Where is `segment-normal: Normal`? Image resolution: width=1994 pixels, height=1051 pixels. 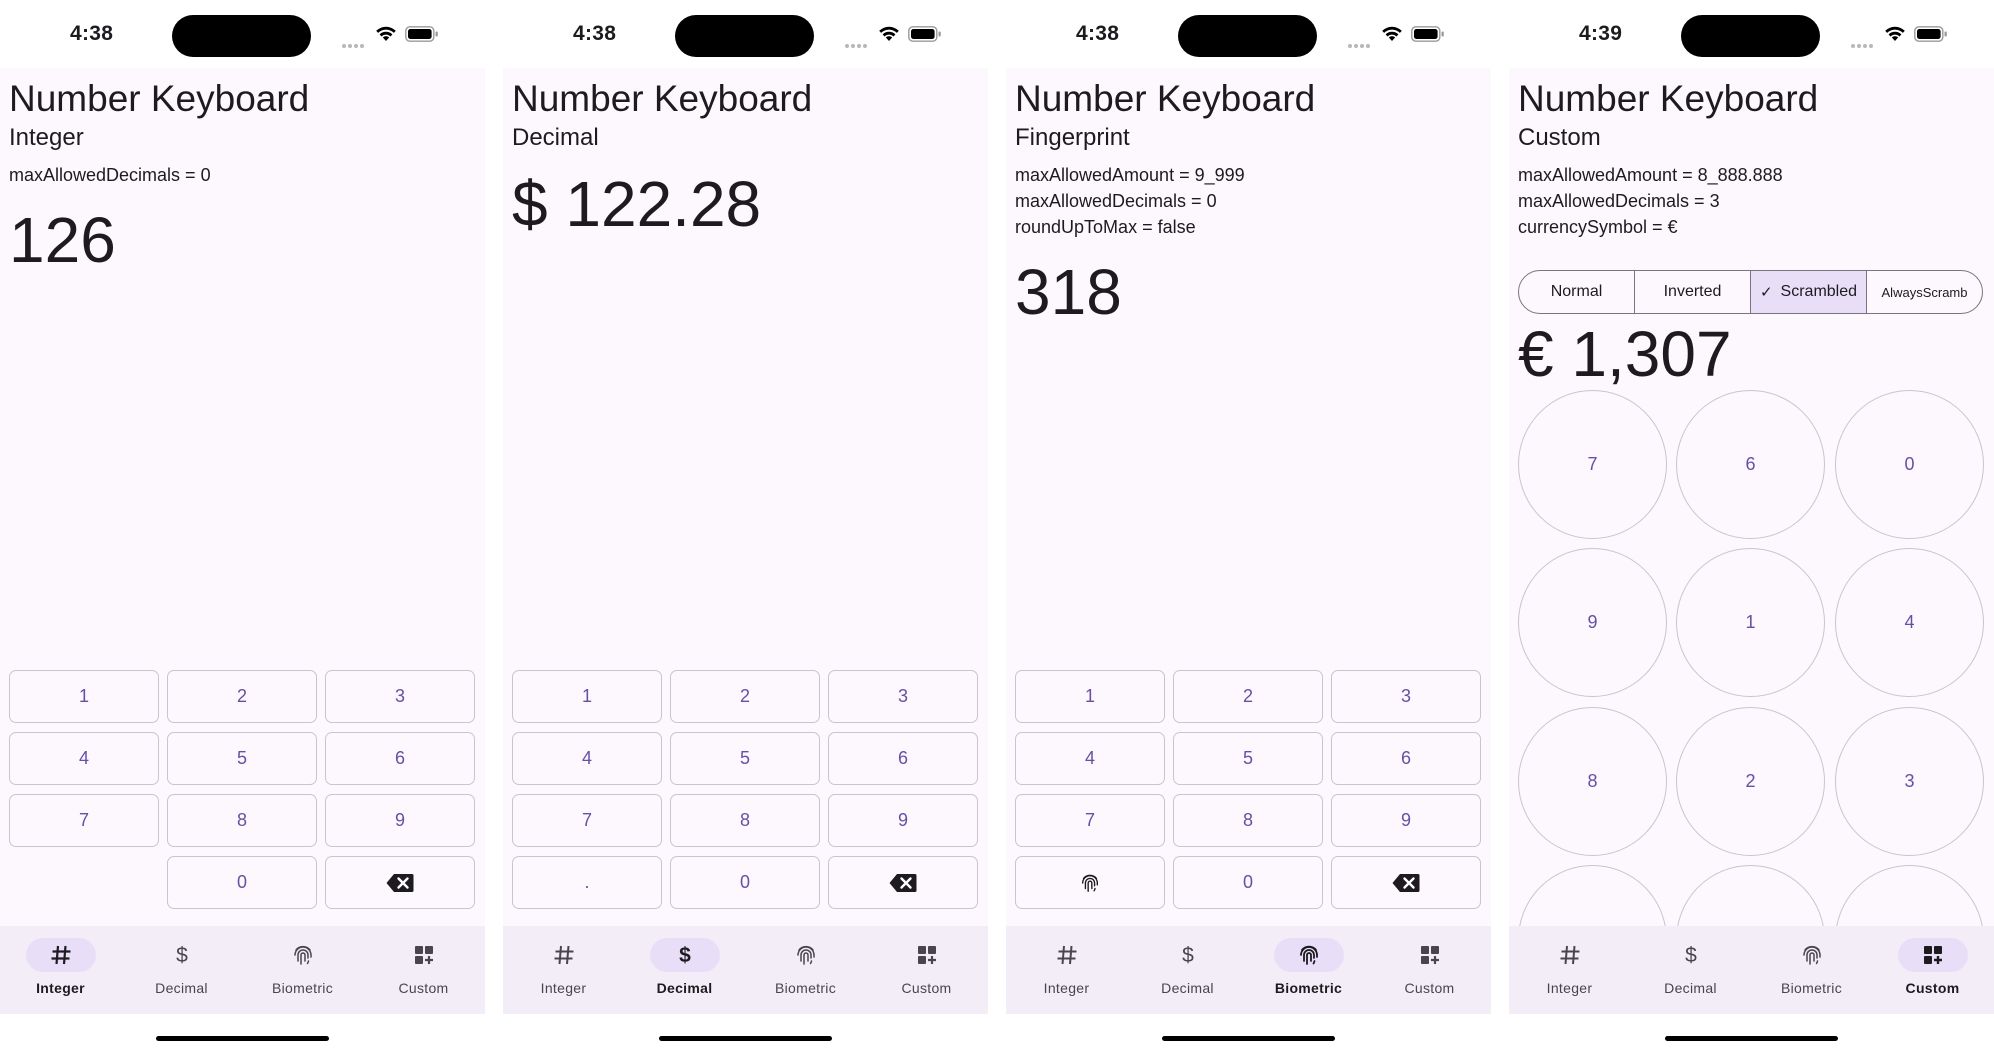 segment-normal: Normal is located at coordinates (1577, 292).